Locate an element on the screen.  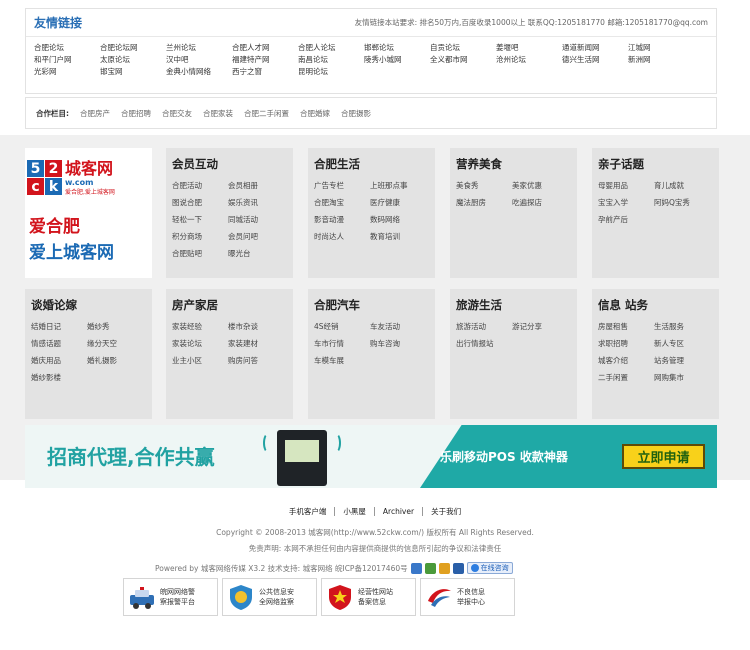
site-logo: 5 2 c k 城客网 w.com 爱合肥,爱上城客网 爱合肥 爱上城客网 is located at coordinates (88, 213).